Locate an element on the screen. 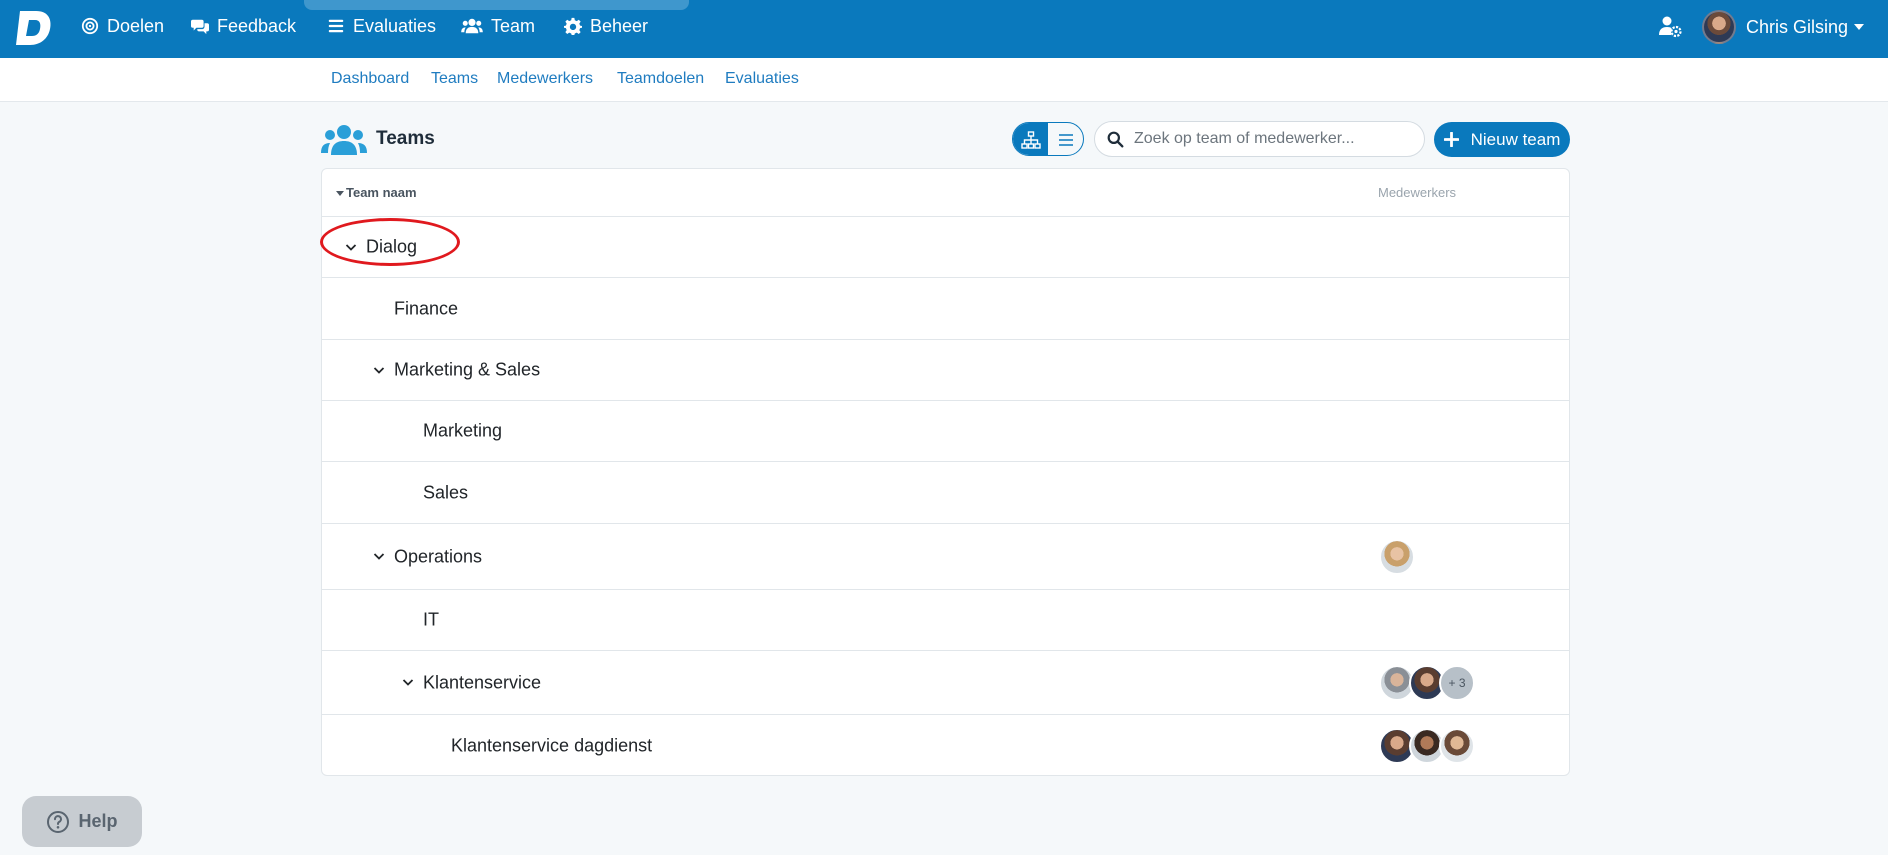  nav-doelen: Doelen is located at coordinates (122, 26).